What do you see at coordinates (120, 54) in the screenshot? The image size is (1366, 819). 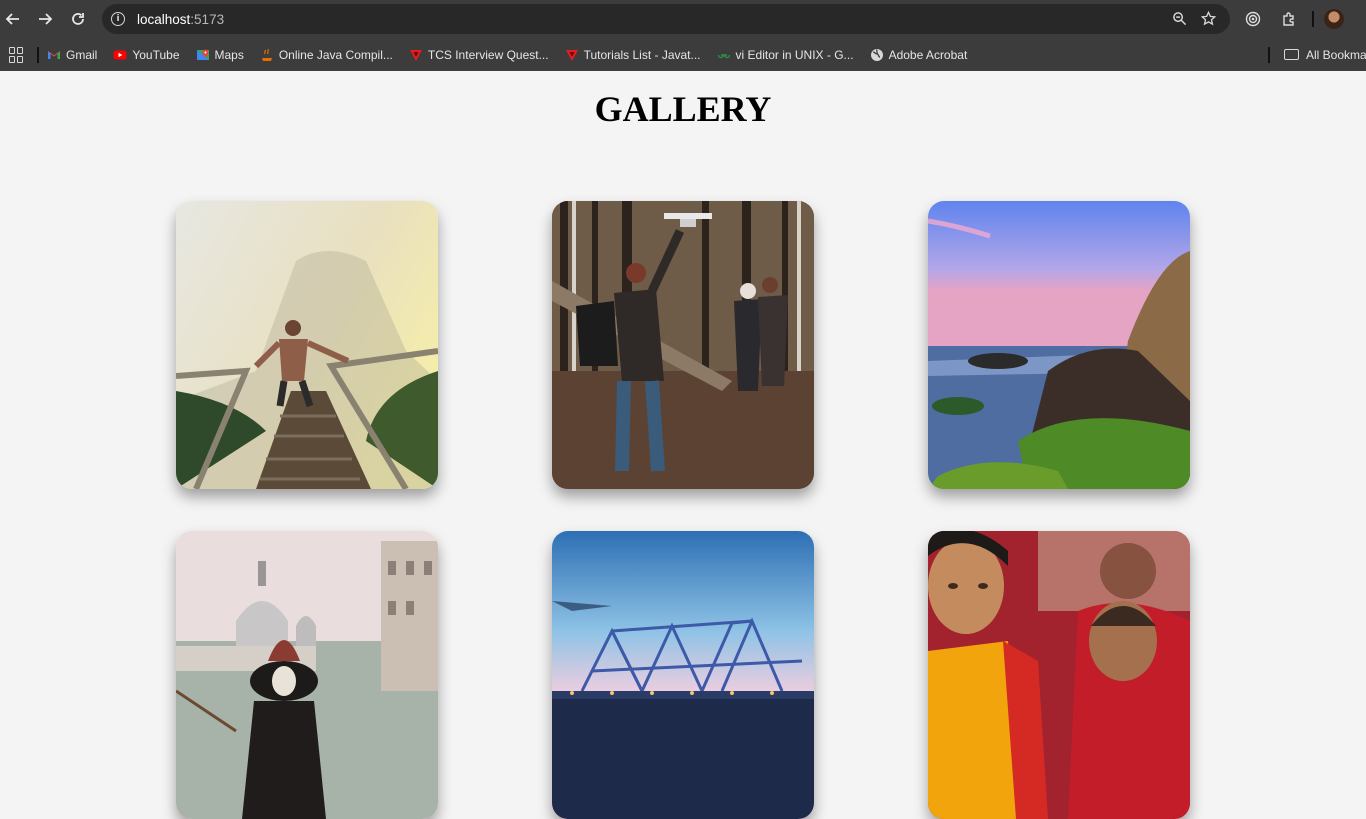 I see `youtube-icon` at bounding box center [120, 54].